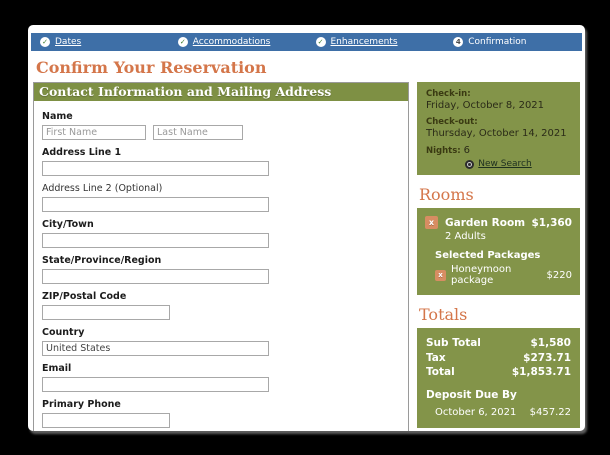  I want to click on package-price: $220, so click(559, 275).